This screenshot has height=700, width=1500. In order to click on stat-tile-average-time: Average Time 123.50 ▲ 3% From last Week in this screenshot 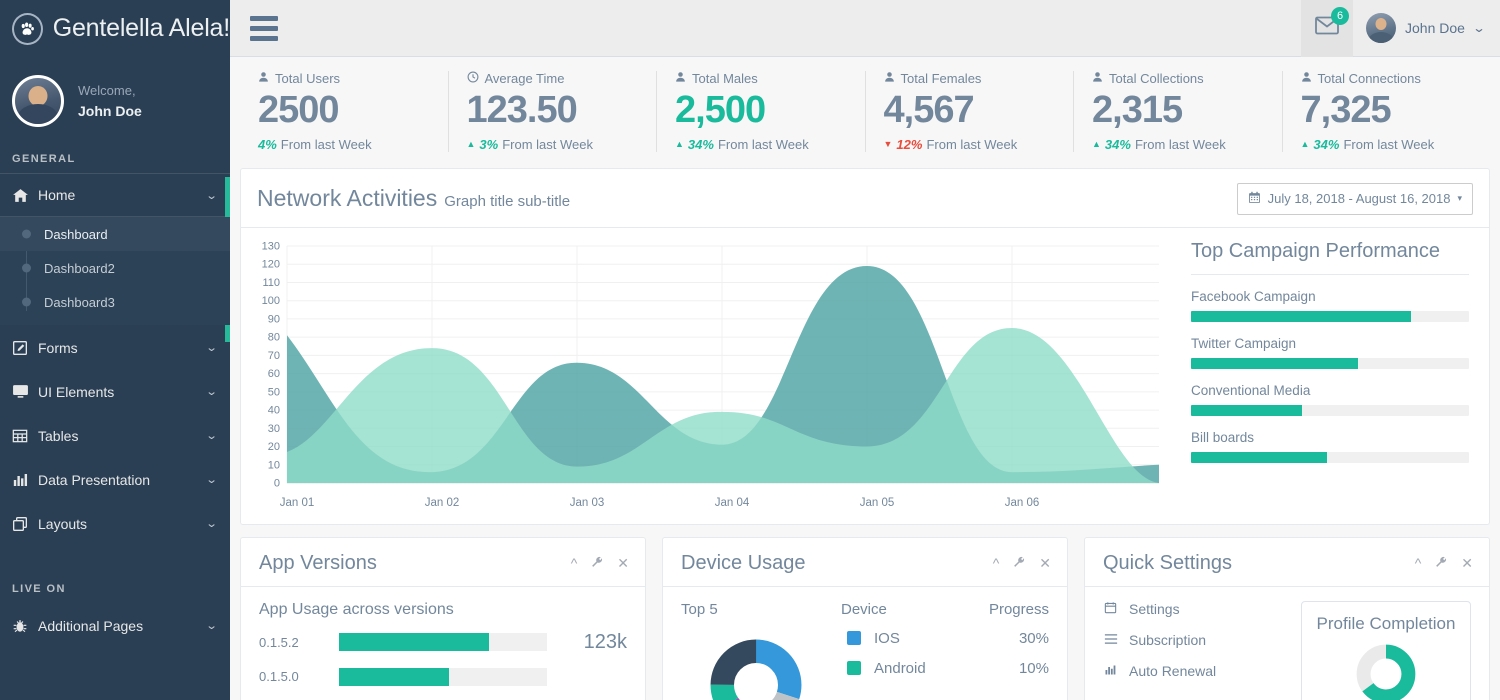, I will do `click(552, 111)`.